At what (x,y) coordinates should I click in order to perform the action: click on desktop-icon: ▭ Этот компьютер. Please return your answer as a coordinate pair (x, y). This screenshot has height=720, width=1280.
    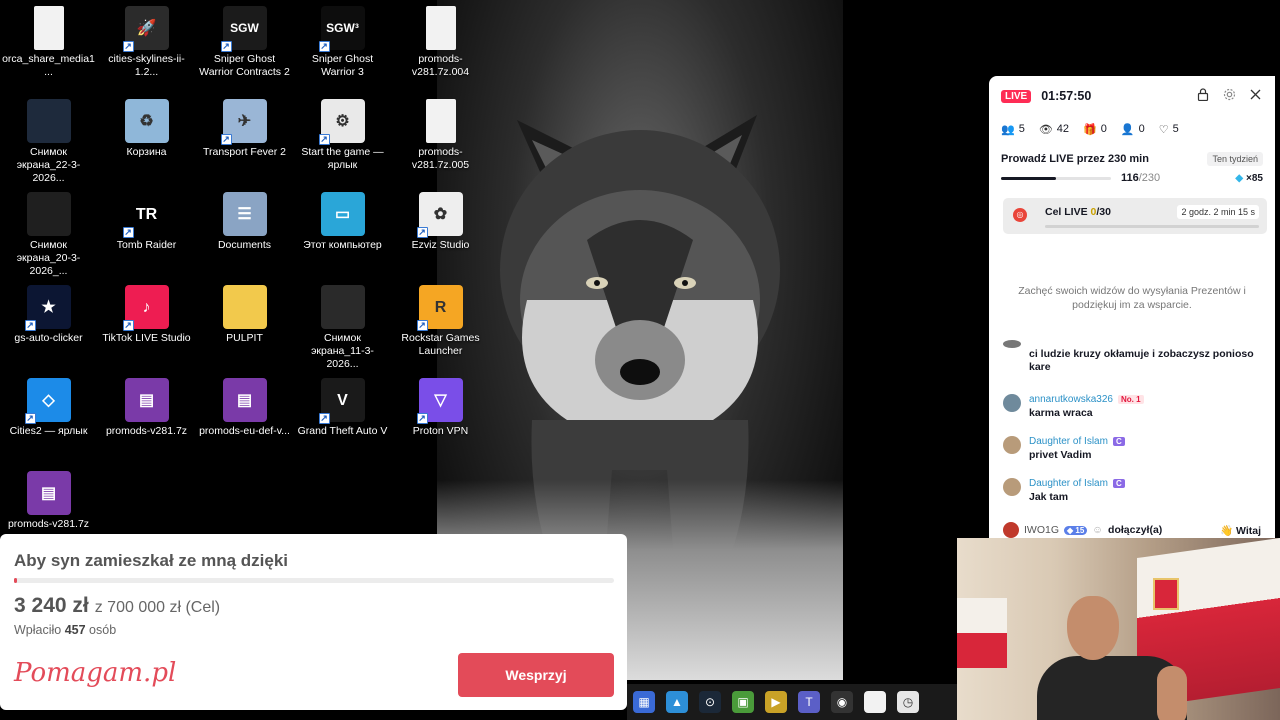
    Looking at the image, I should click on (342, 219).